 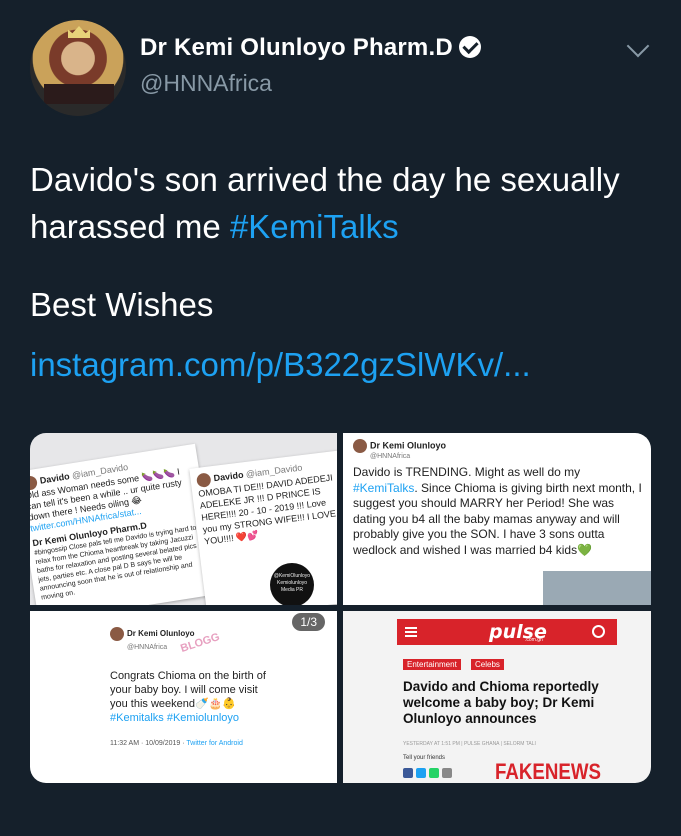 What do you see at coordinates (390, 456) in the screenshot?
I see `card-author-handle: @HNNAfrica` at bounding box center [390, 456].